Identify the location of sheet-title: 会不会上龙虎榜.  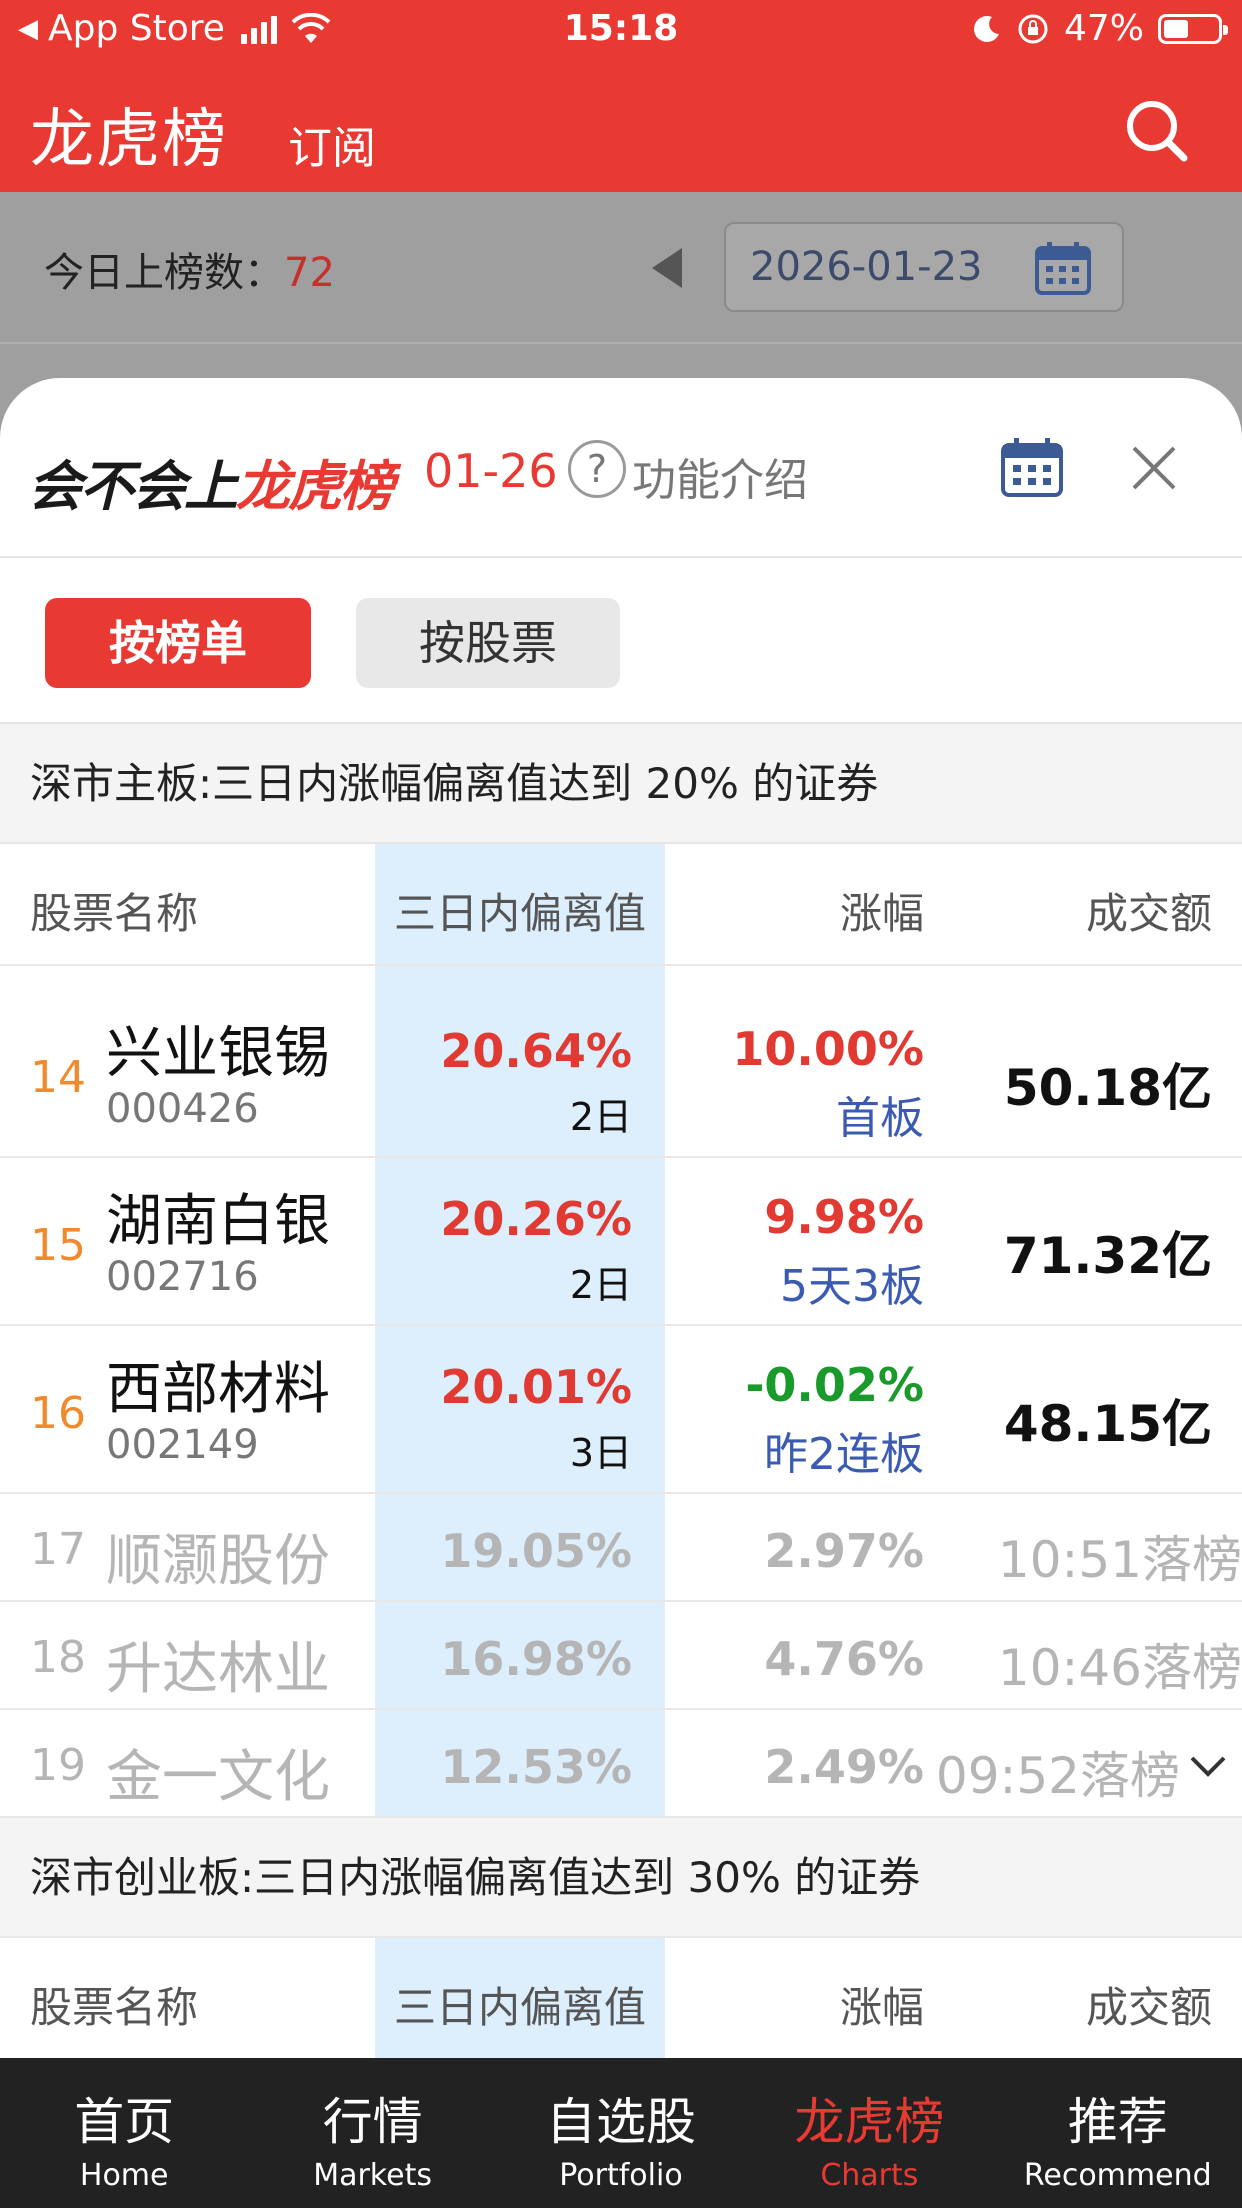
(211, 481).